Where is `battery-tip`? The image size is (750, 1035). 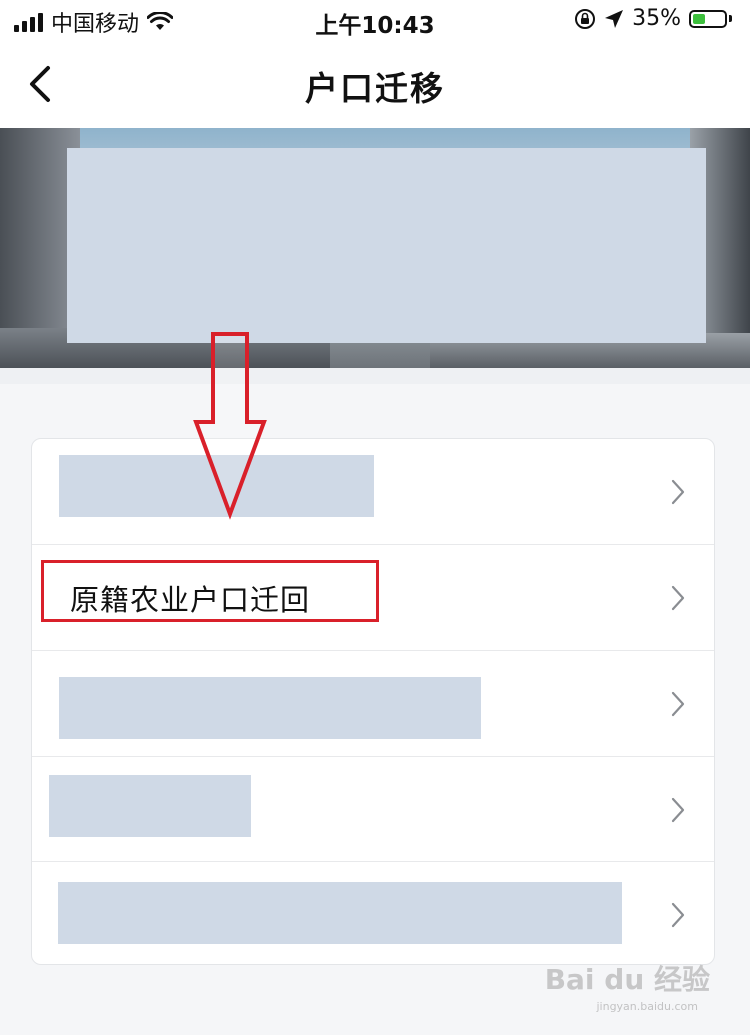 battery-tip is located at coordinates (730, 18).